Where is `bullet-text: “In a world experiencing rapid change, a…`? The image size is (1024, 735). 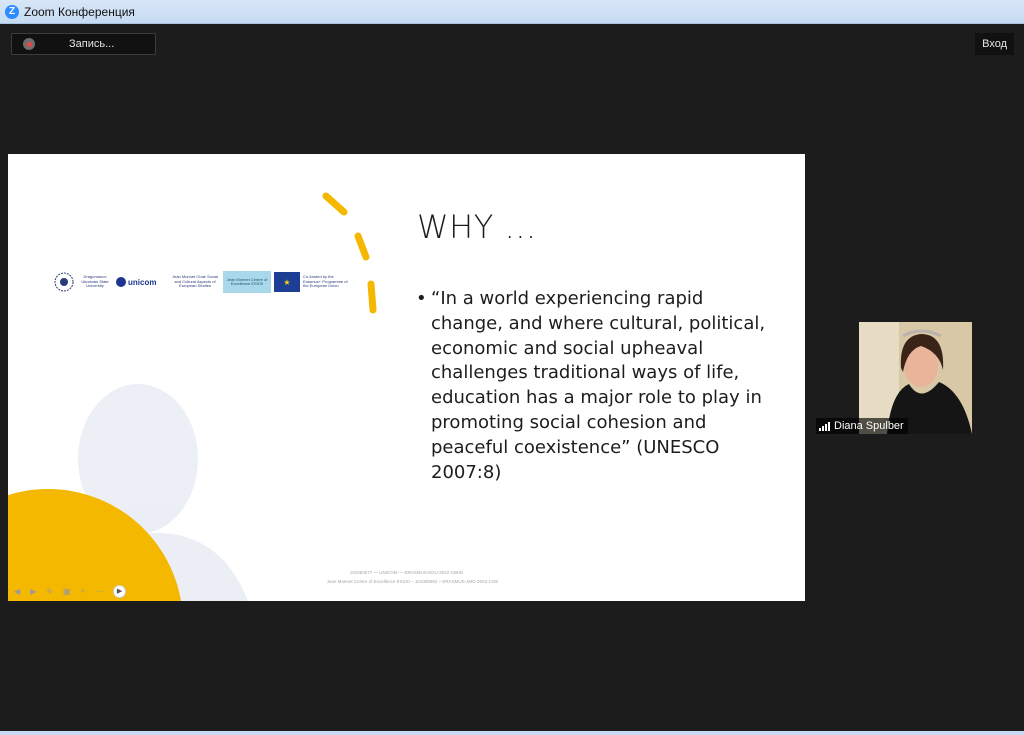 bullet-text: “In a world experiencing rapid change, a… is located at coordinates (598, 385).